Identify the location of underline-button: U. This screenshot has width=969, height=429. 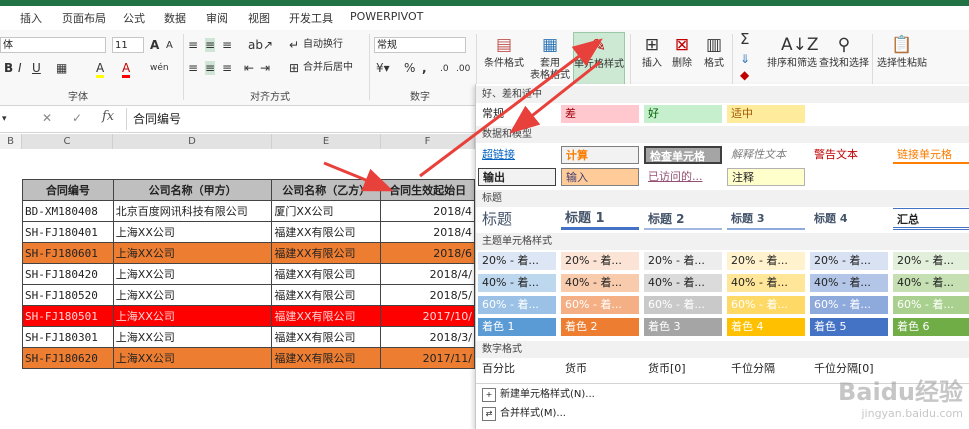
(36, 68).